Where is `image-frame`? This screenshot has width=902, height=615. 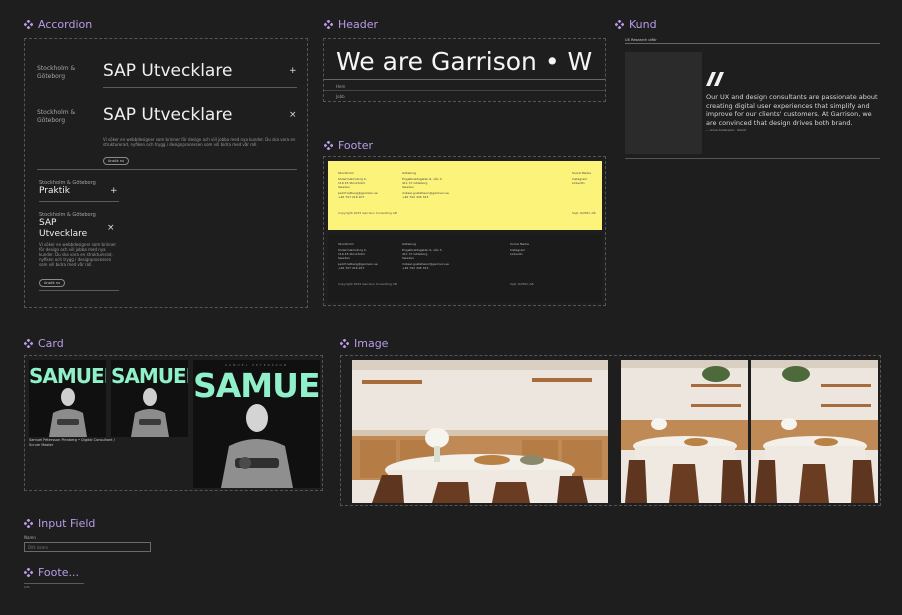
image-frame is located at coordinates (610, 430).